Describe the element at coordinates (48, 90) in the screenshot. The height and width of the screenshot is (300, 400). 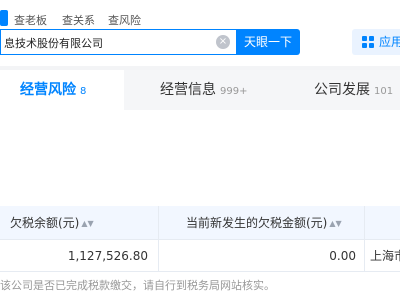
I see `tab-label: 经营风险` at that location.